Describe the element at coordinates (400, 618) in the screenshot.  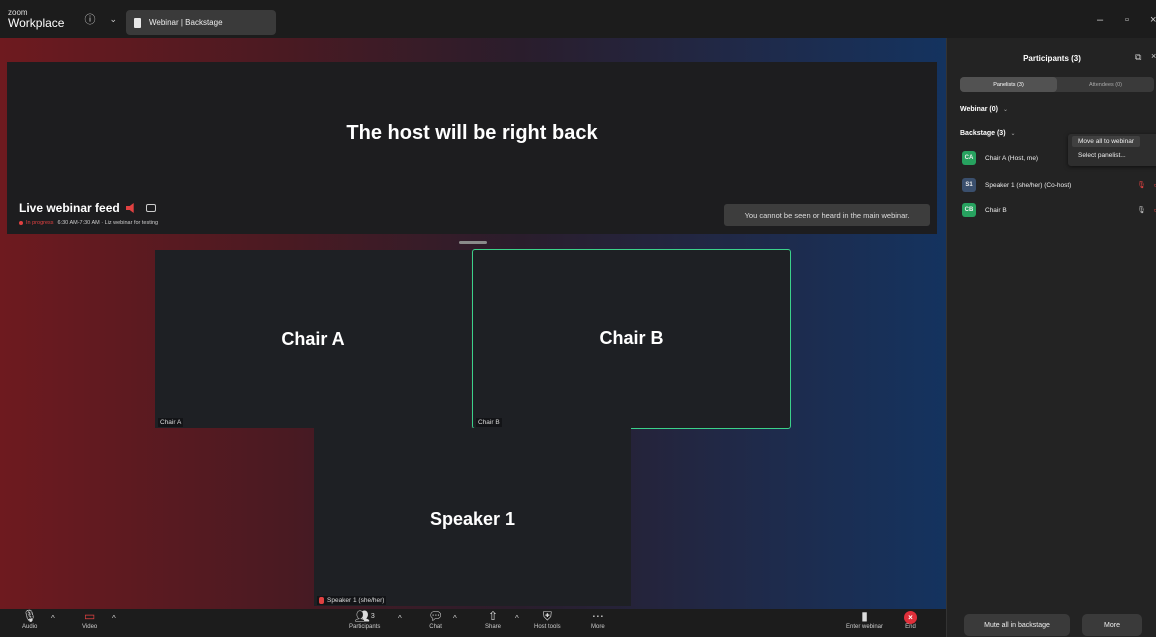
I see `participants-options-caret: ^` at that location.